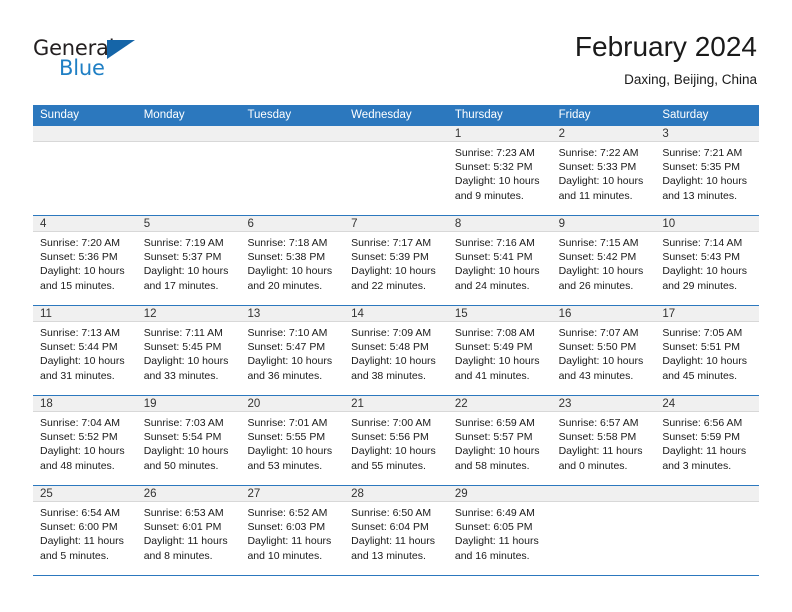  What do you see at coordinates (46, 404) in the screenshot?
I see `day-number: 18` at bounding box center [46, 404].